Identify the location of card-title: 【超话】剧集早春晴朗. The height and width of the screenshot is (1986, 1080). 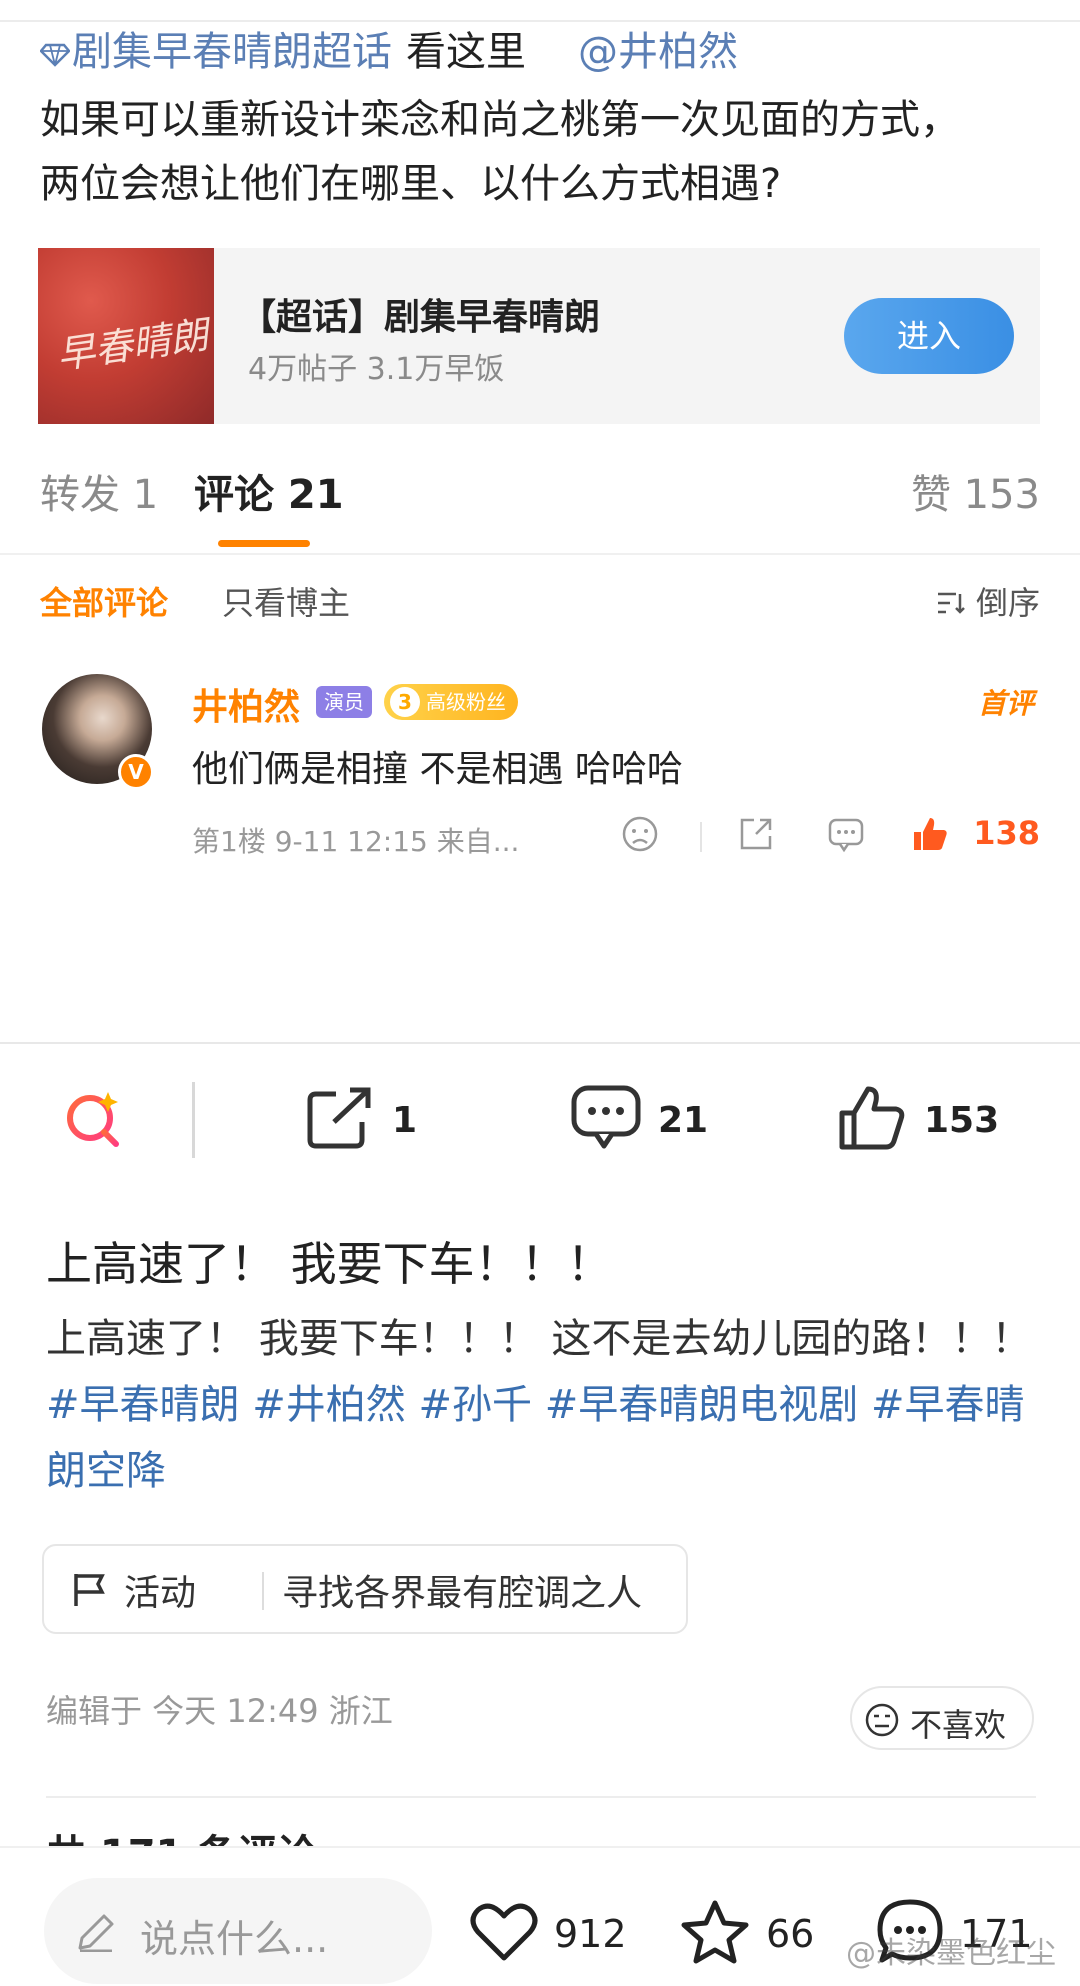
(420, 317).